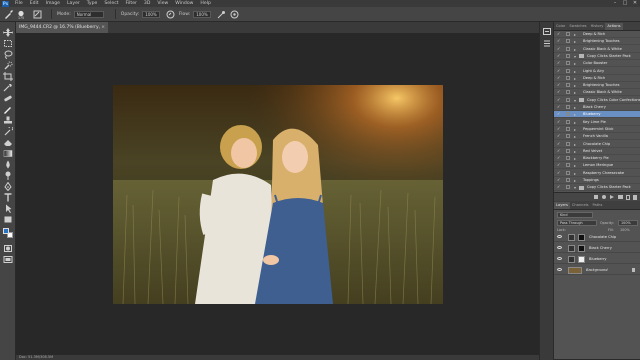  Describe the element at coordinates (577, 26) in the screenshot. I see `tab-swatches: Swatches` at that location.